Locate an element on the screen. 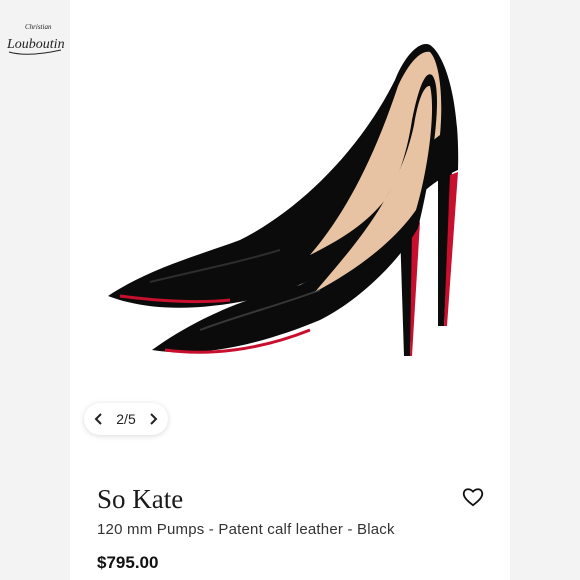 The height and width of the screenshot is (580, 580). gallery-counter: 2/5 is located at coordinates (126, 419).